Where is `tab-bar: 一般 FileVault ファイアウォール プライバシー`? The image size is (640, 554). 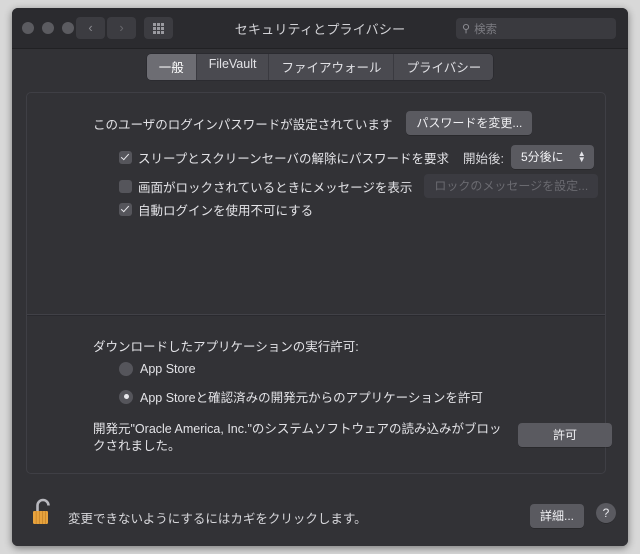 tab-bar: 一般 FileVault ファイアウォール プライバシー is located at coordinates (320, 67).